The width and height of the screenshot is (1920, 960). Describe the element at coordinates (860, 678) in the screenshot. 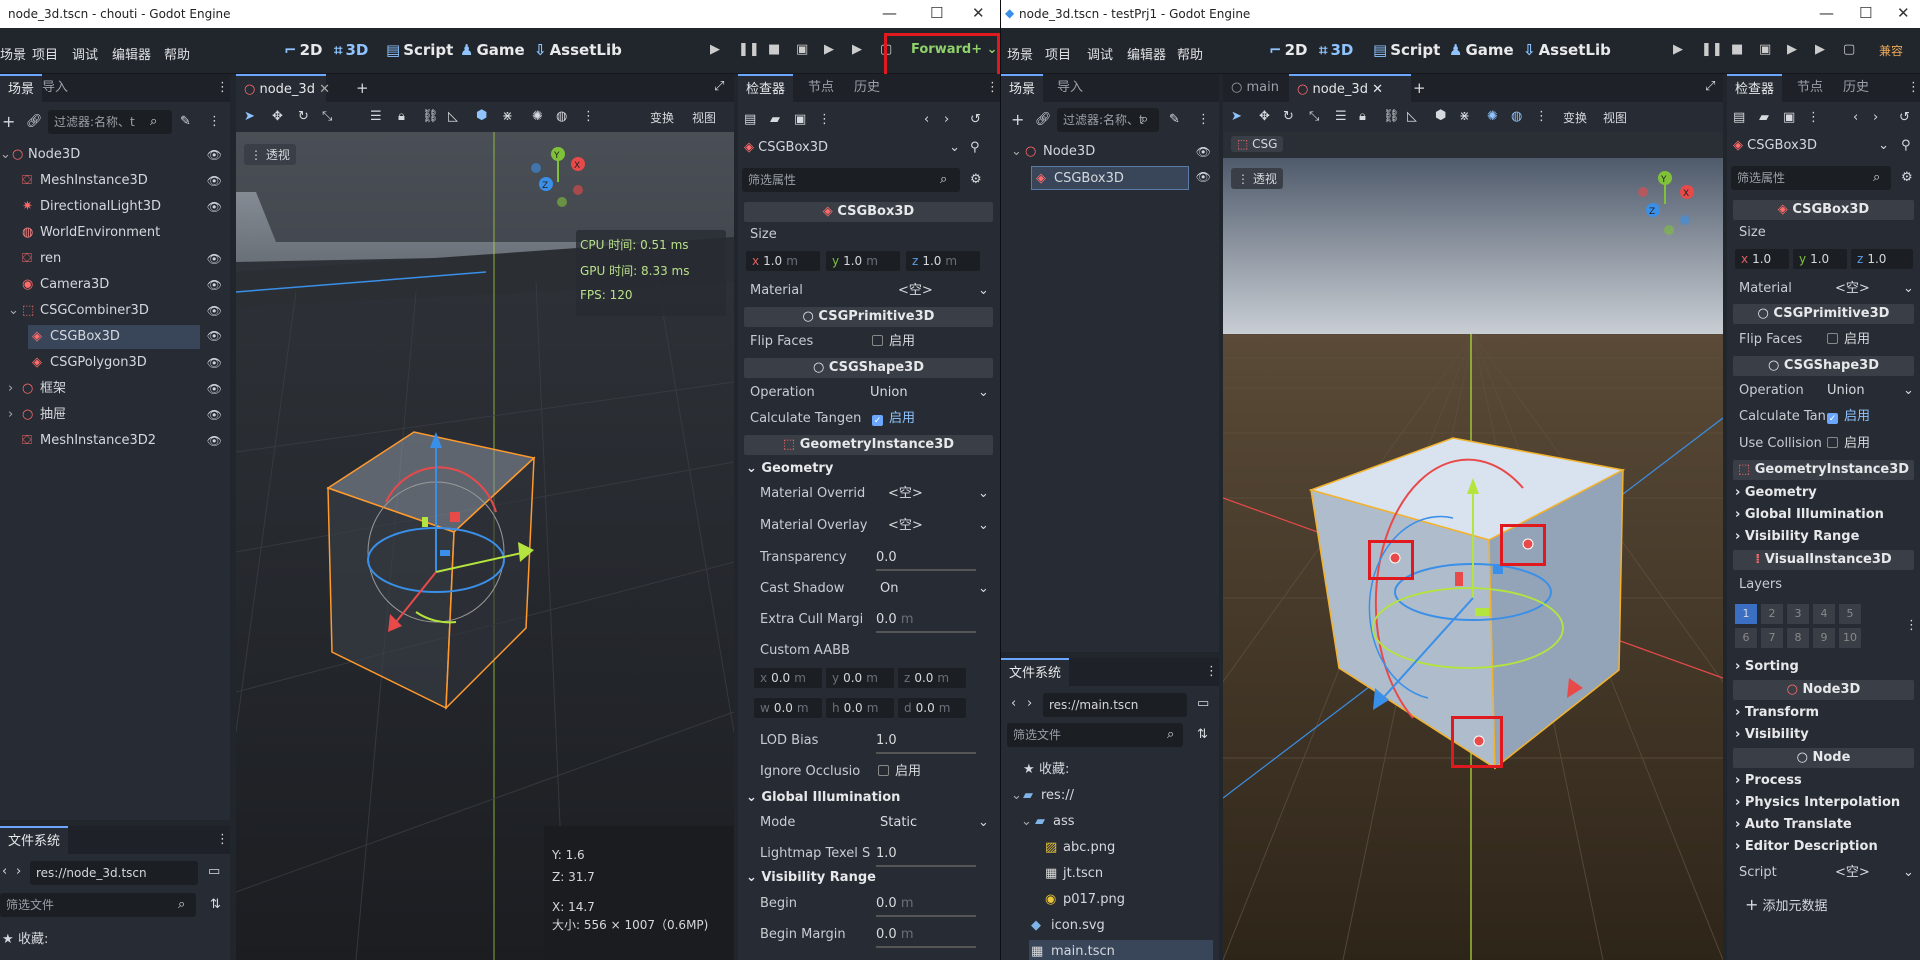

I see `aabb-y-field: y 0.0 m` at that location.